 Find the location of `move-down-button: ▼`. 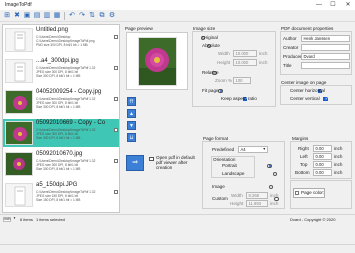

move-down-button: ▼ is located at coordinates (131, 125).